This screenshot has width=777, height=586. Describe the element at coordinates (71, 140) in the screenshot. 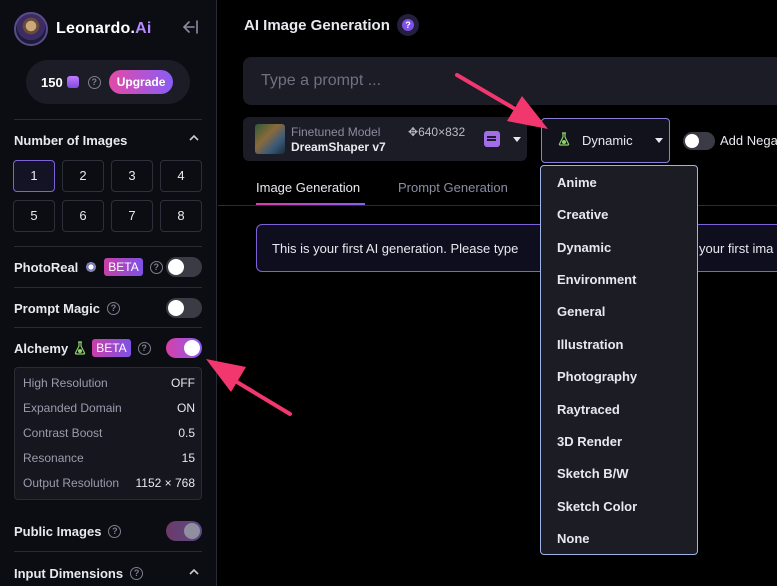

I see `number-of-images-title: Number of Images` at that location.